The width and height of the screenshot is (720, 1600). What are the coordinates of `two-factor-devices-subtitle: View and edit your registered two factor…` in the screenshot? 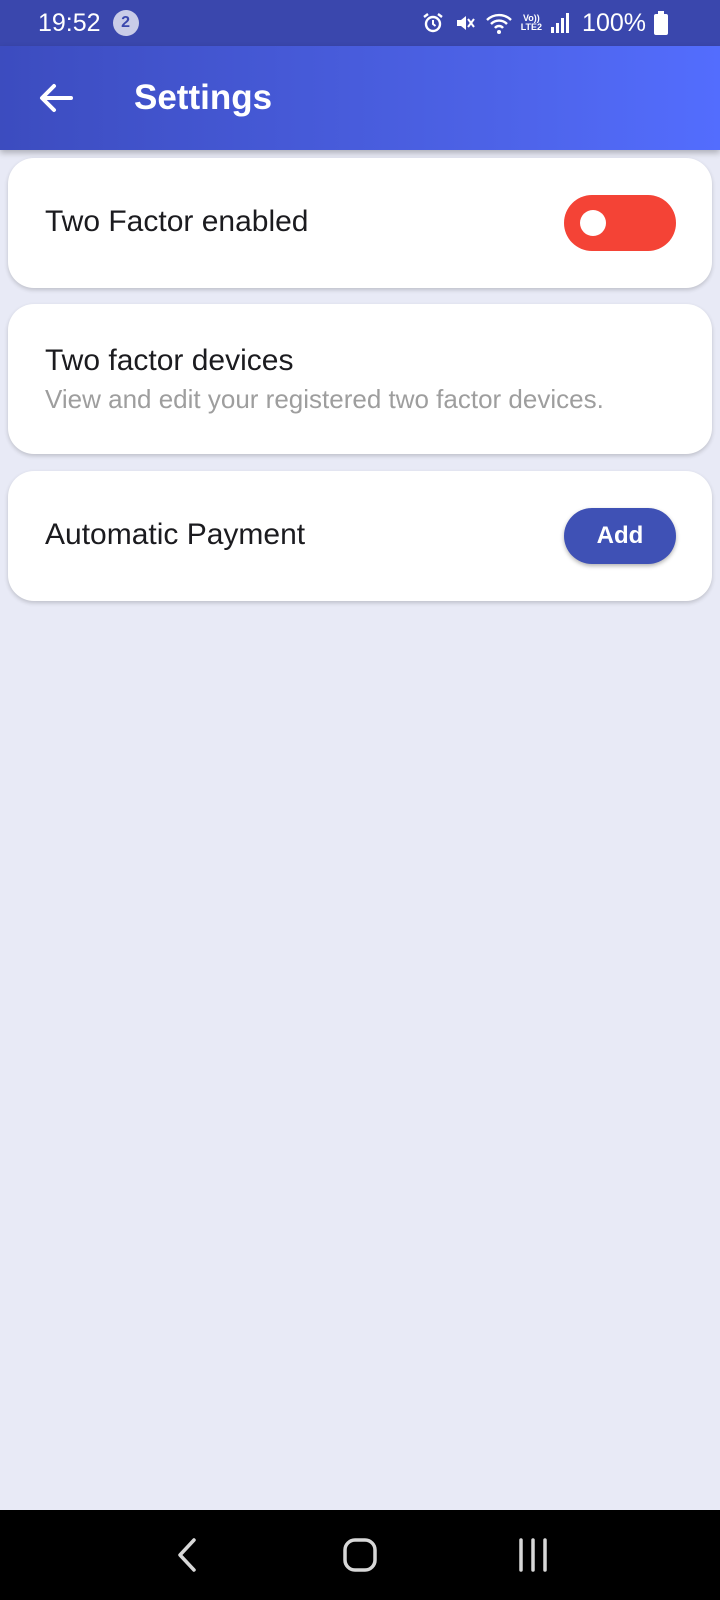 It's located at (324, 399).